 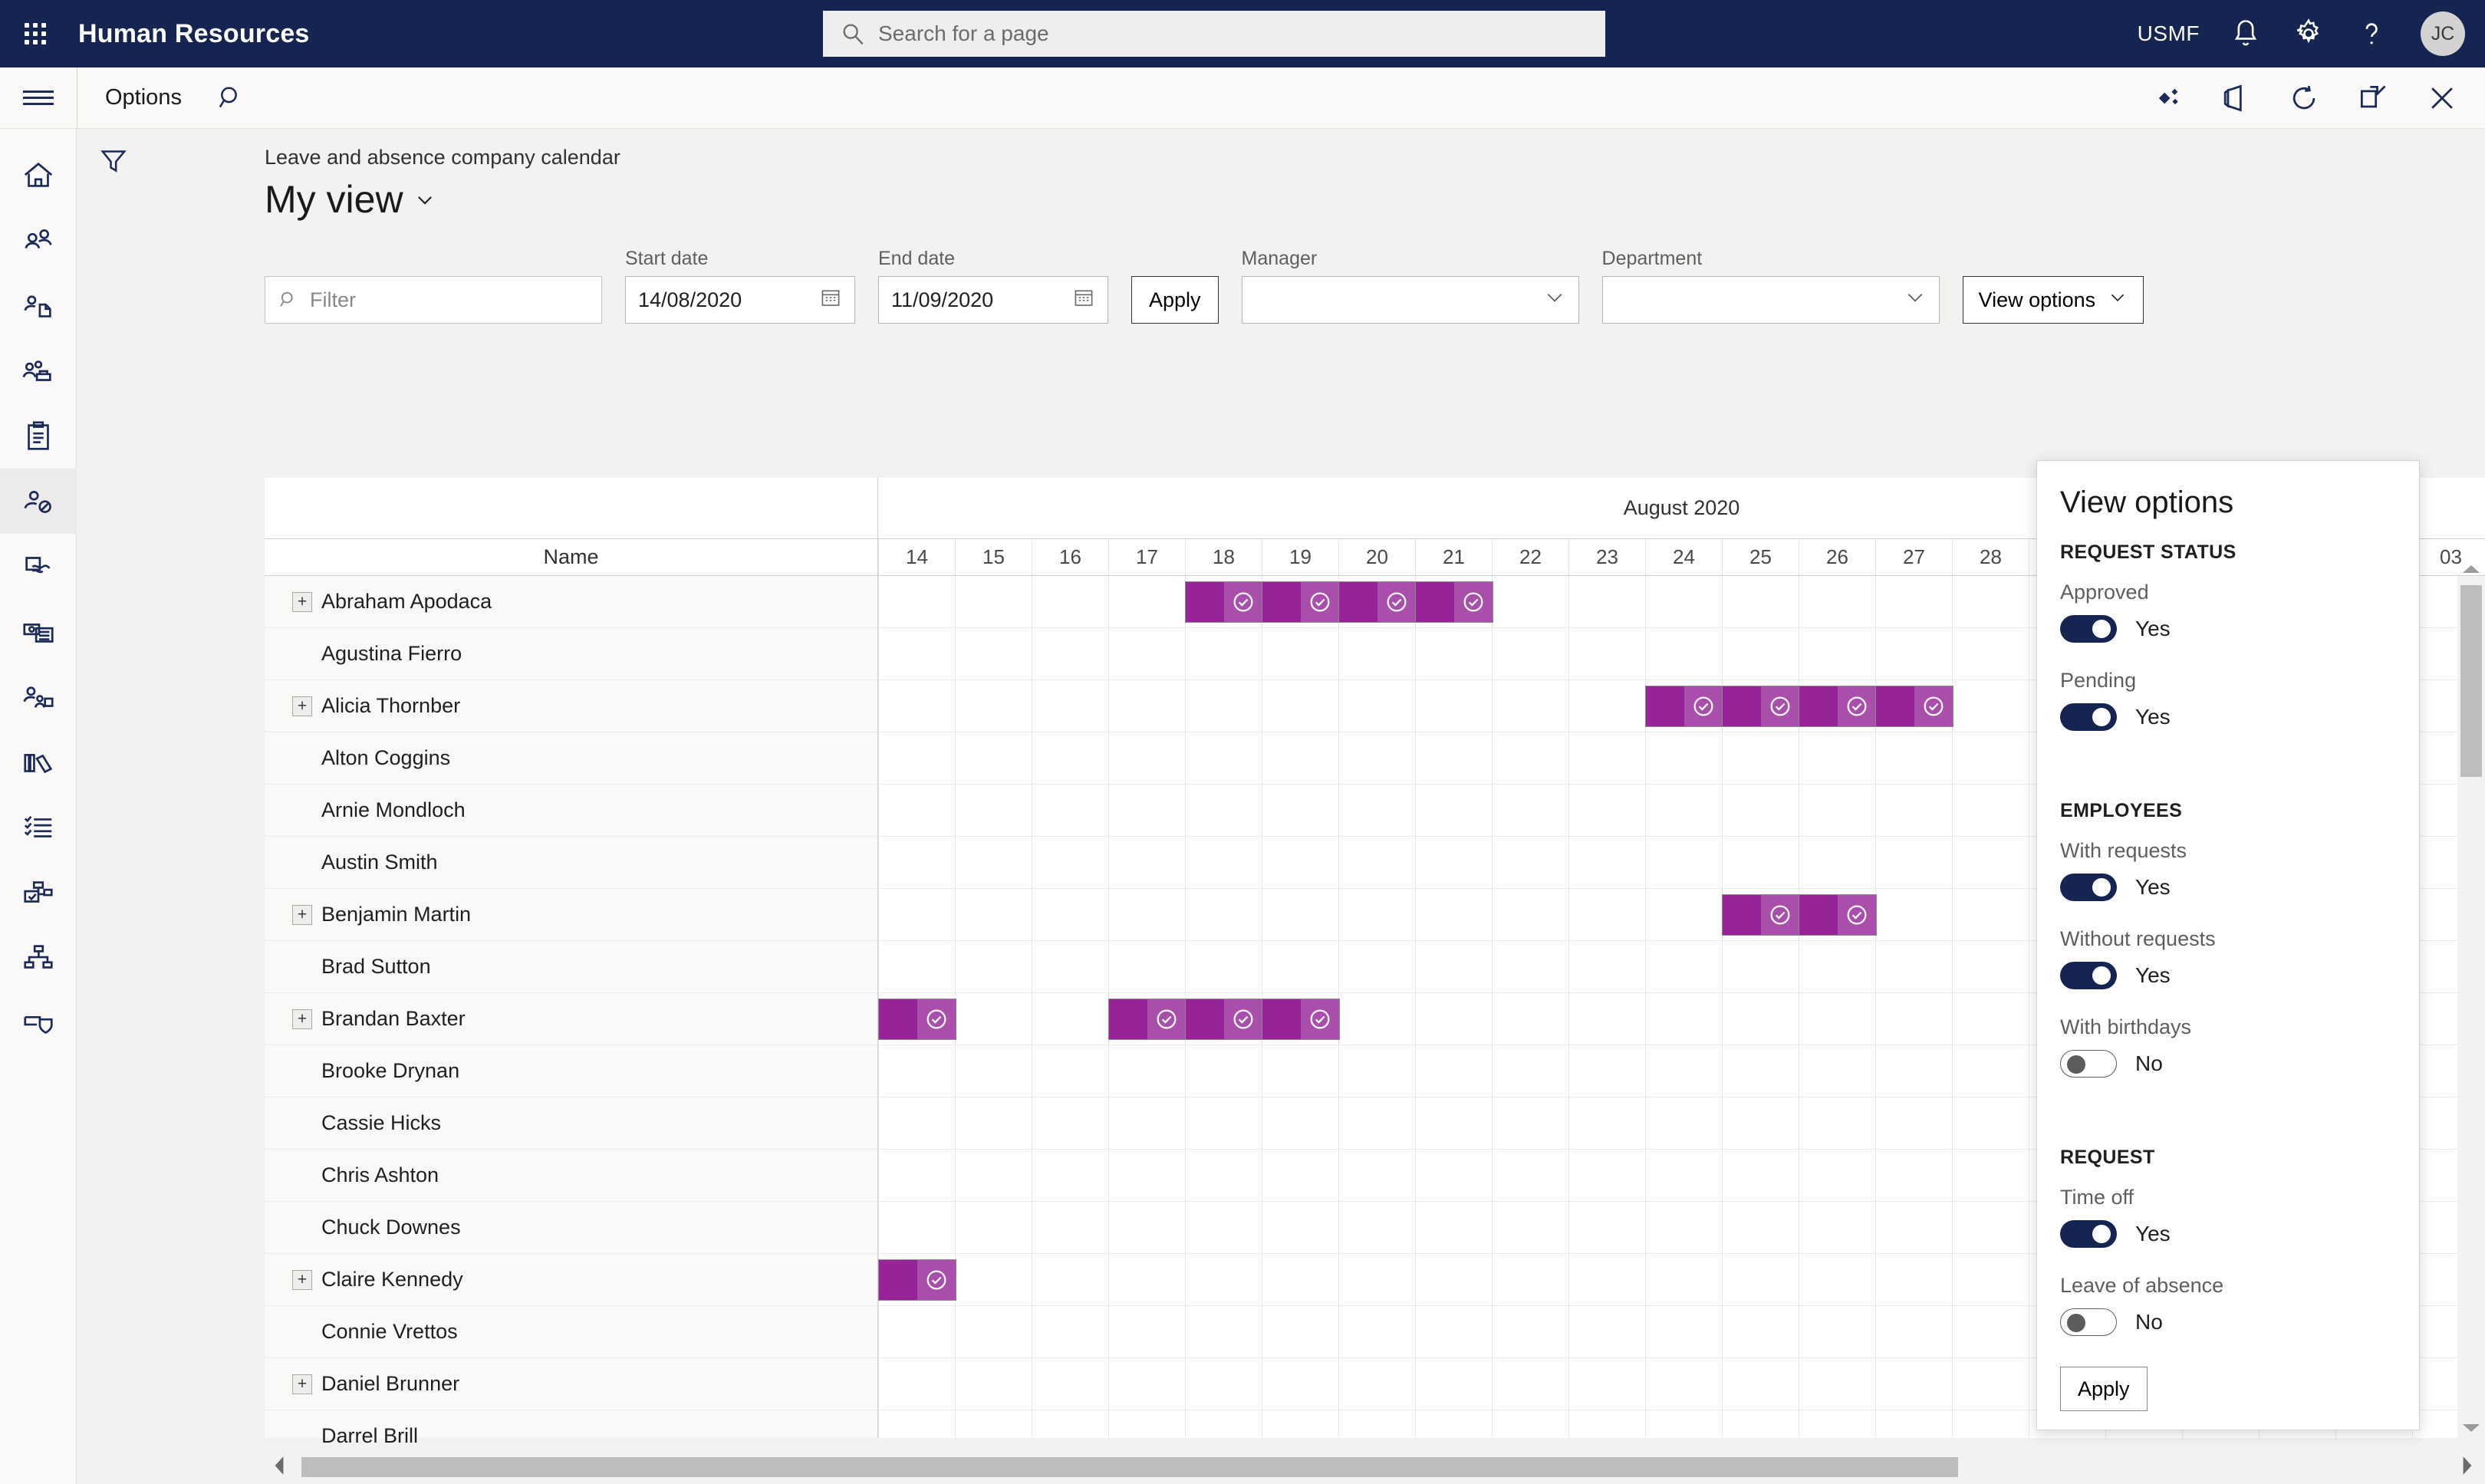 What do you see at coordinates (2246, 34) in the screenshot?
I see `bell-icon` at bounding box center [2246, 34].